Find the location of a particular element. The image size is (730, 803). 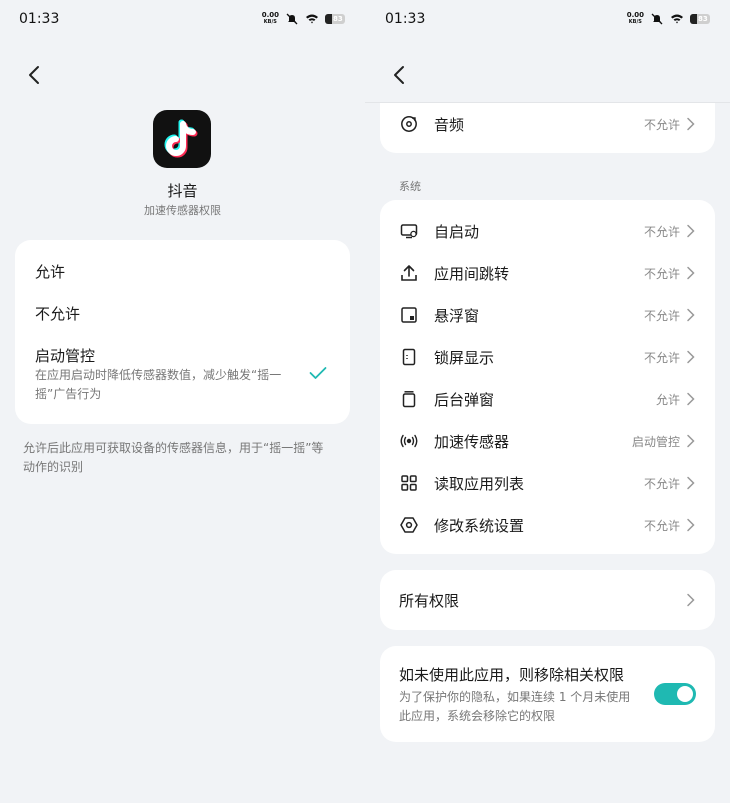

media-permissions-card: 音频 不允许 is located at coordinates (547, 128).